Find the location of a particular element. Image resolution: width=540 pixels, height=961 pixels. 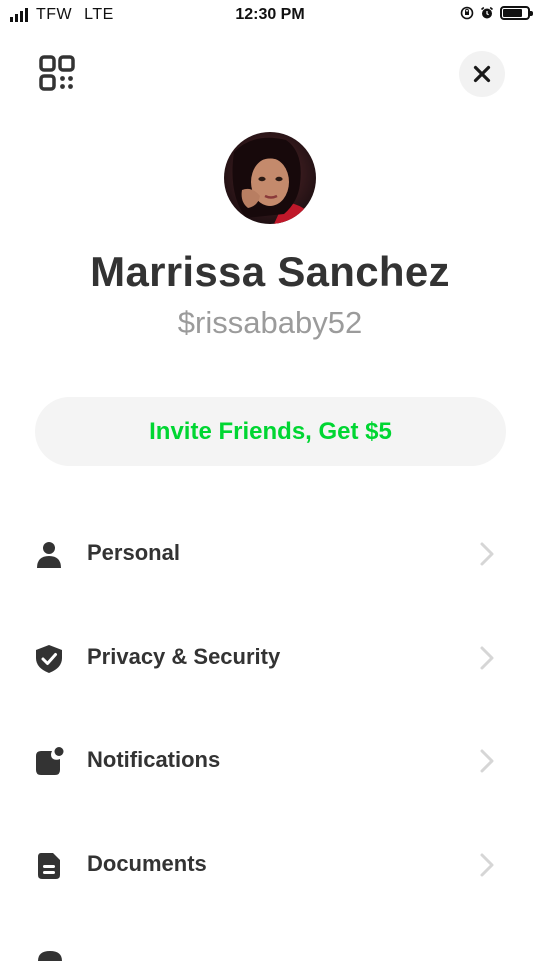

orientation-lock-icon is located at coordinates (467, 13).